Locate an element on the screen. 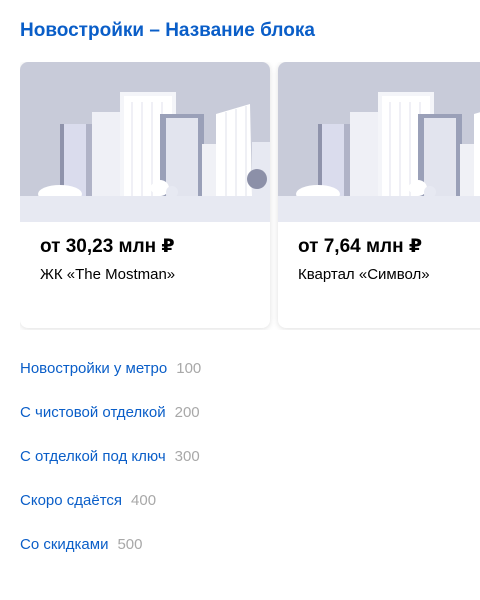 The width and height of the screenshot is (480, 600). quick-link-soon: Скоро сдаётся 400 is located at coordinates (110, 514).